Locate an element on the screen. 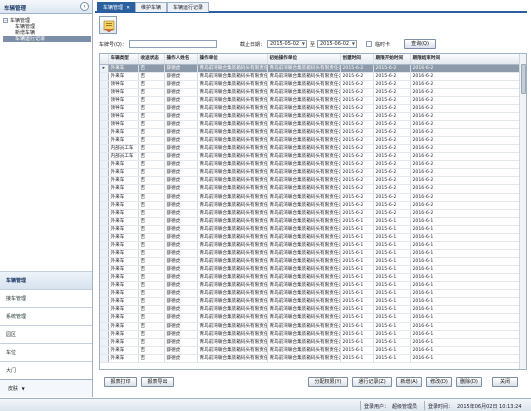 The height and width of the screenshot is (411, 531). date-from-picker: 2015-05-02 ▼ is located at coordinates (287, 44).